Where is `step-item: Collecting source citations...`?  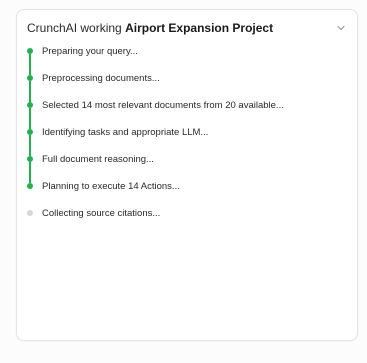
step-item: Collecting source citations... is located at coordinates (187, 213).